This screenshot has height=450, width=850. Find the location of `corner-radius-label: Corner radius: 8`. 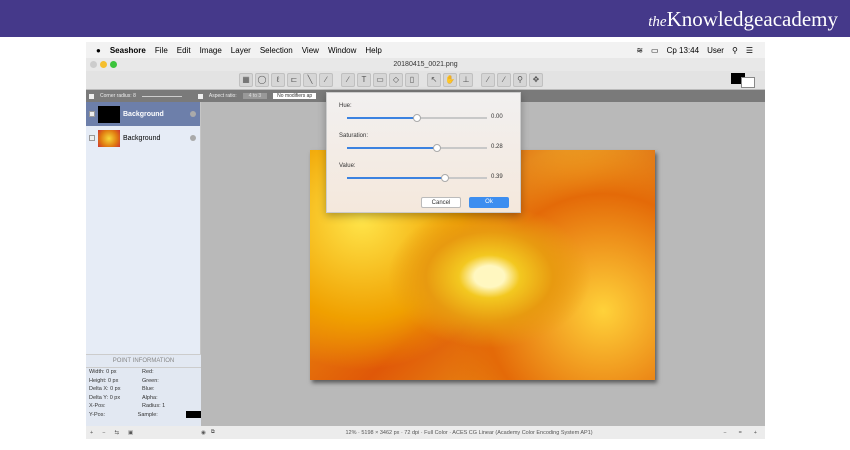

corner-radius-label: Corner radius: 8 is located at coordinates (118, 96).